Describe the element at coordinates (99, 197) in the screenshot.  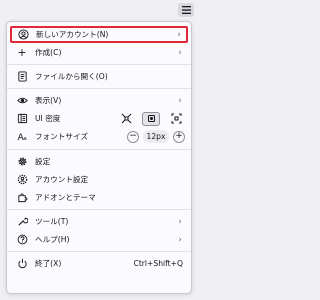
I see `menu-item-addons: アドオンとテーマ` at that location.